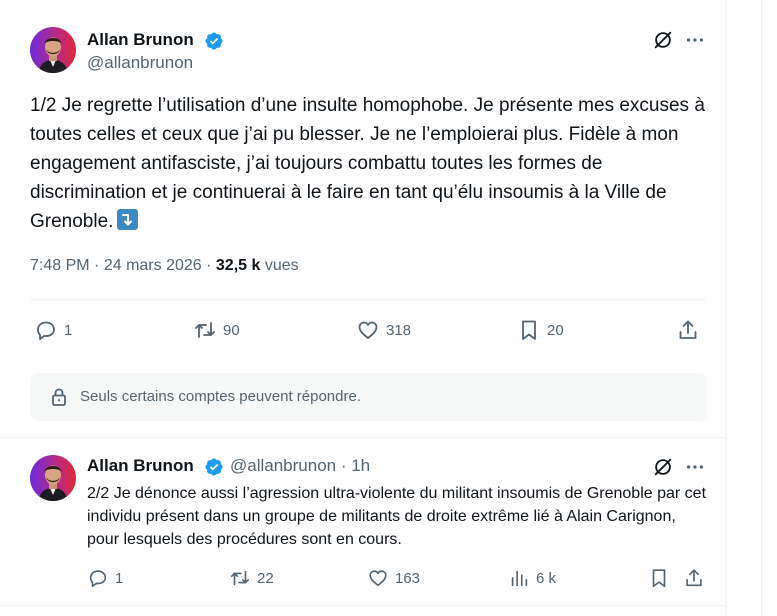  What do you see at coordinates (140, 466) in the screenshot?
I see `reply-author-name: Allan Brunon` at bounding box center [140, 466].